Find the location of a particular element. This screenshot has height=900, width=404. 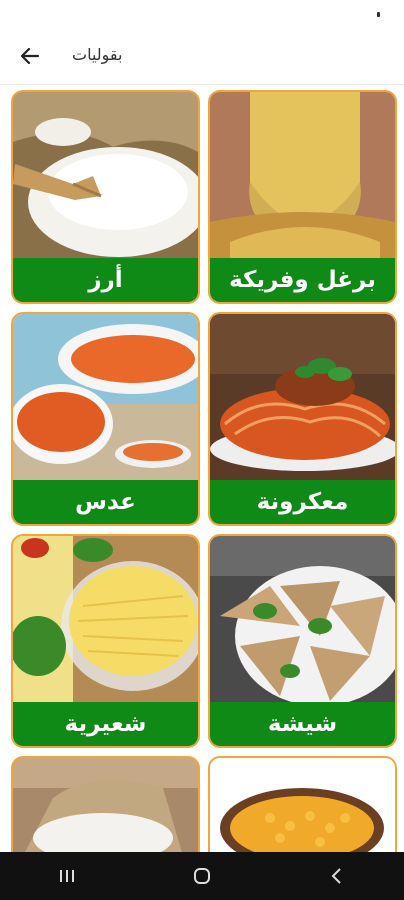

recents-icon is located at coordinates (67, 876).